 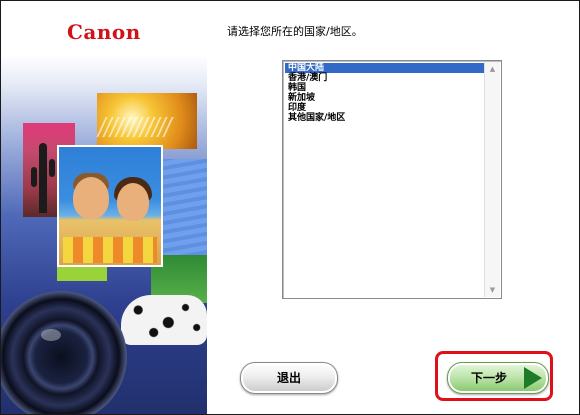 What do you see at coordinates (492, 69) in the screenshot?
I see `scroll-up-arrow-icon: ▲` at bounding box center [492, 69].